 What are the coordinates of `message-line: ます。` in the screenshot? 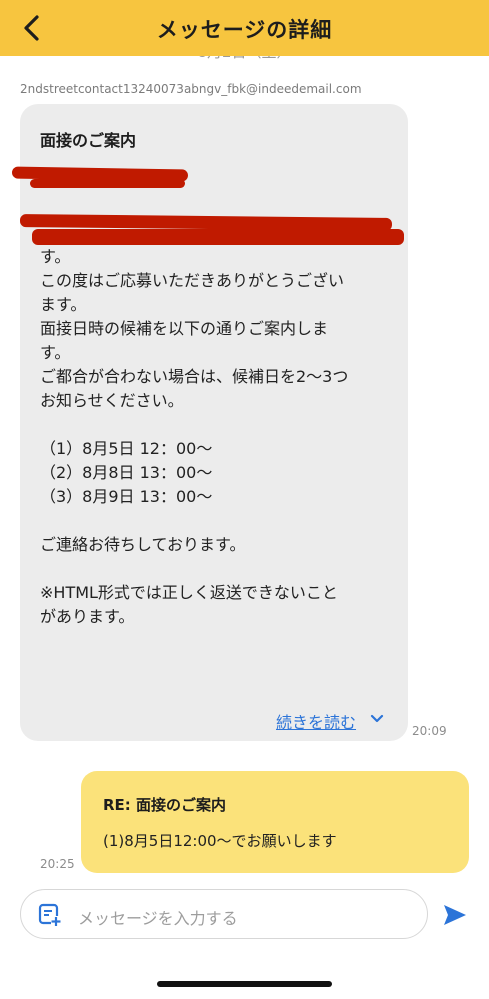 It's located at (63, 304).